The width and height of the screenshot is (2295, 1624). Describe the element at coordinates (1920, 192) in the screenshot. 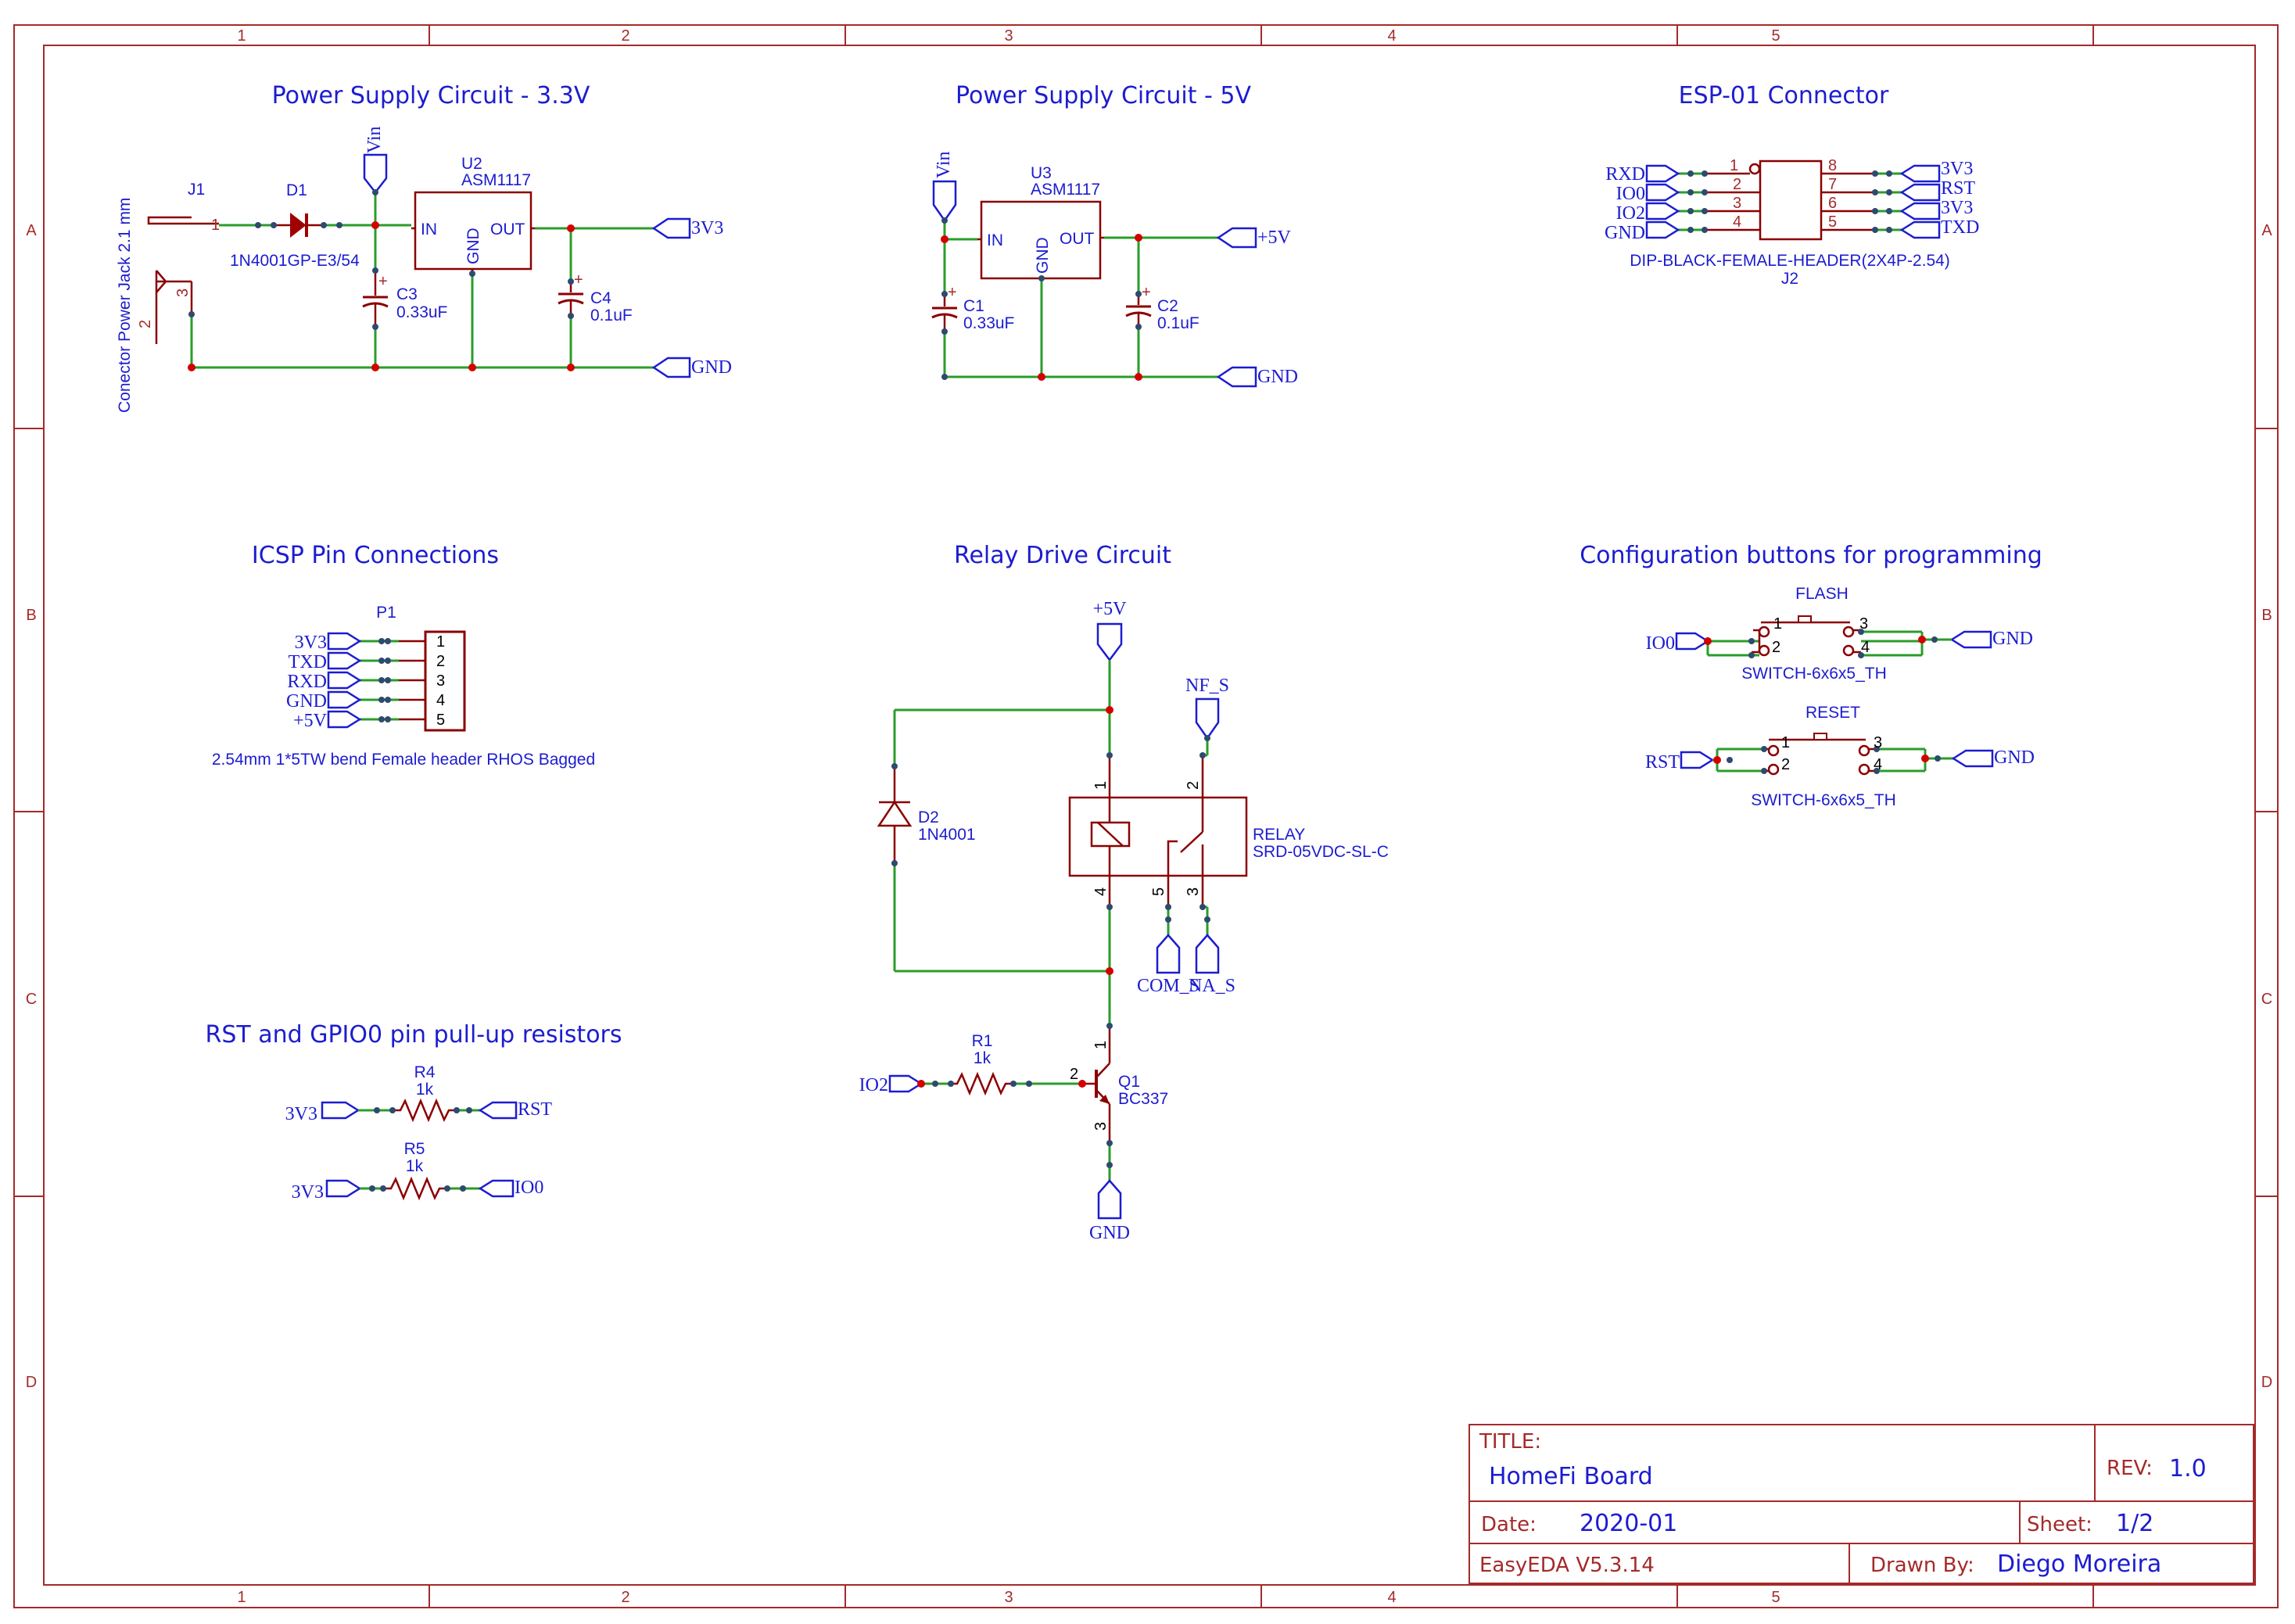

I see `esp01-flag-rst` at that location.